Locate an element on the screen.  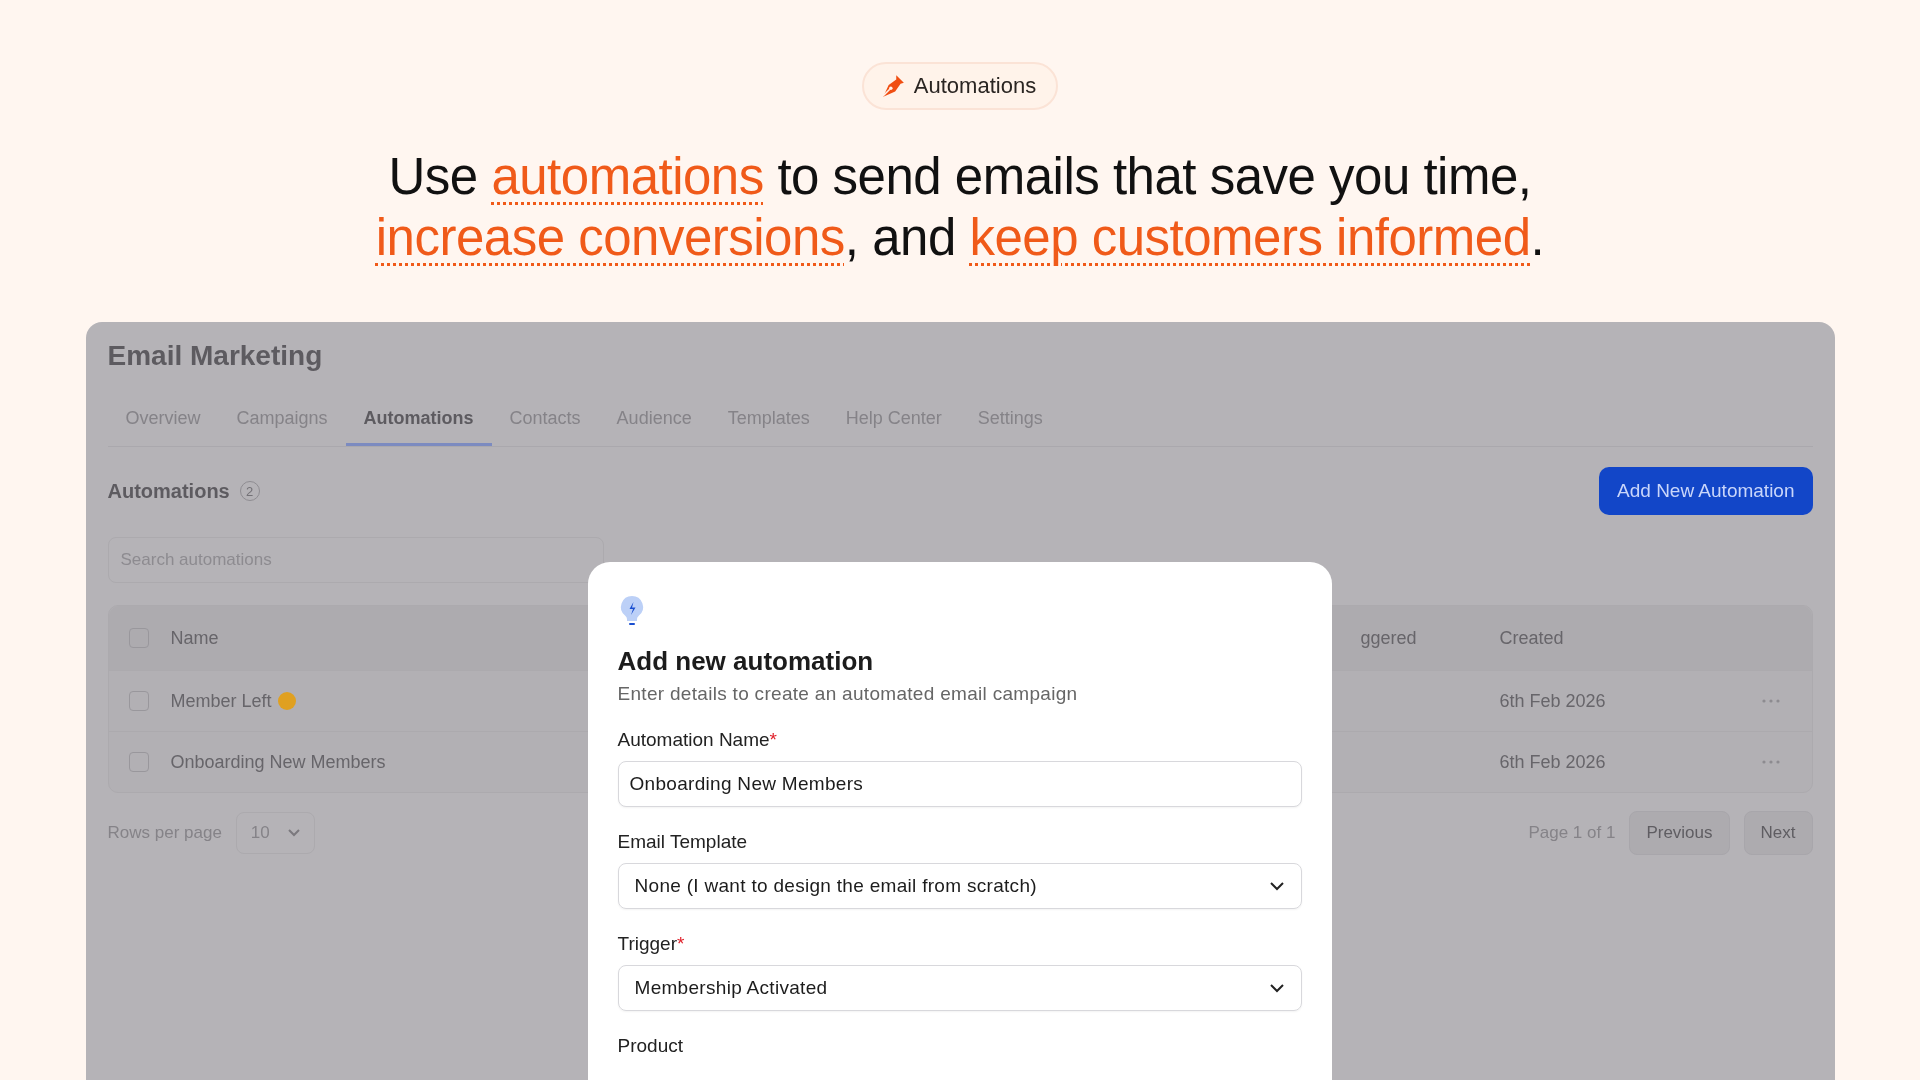
next-button: Next is located at coordinates (1778, 833).